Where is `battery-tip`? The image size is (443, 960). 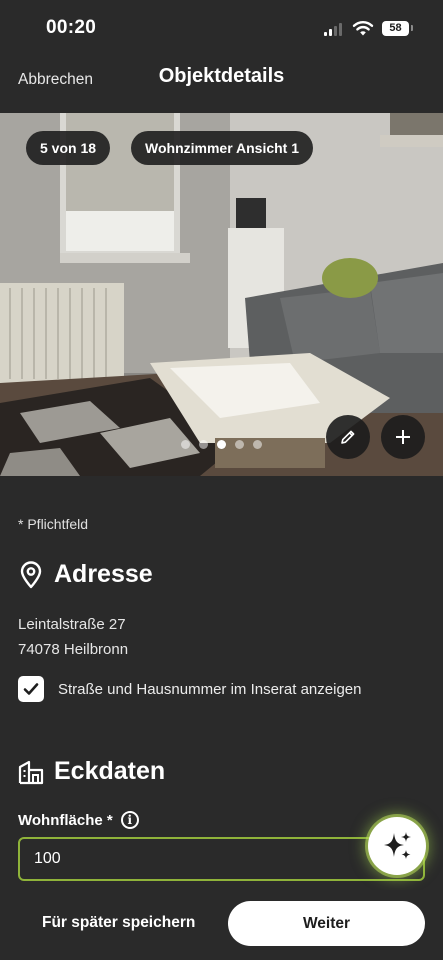 battery-tip is located at coordinates (412, 28).